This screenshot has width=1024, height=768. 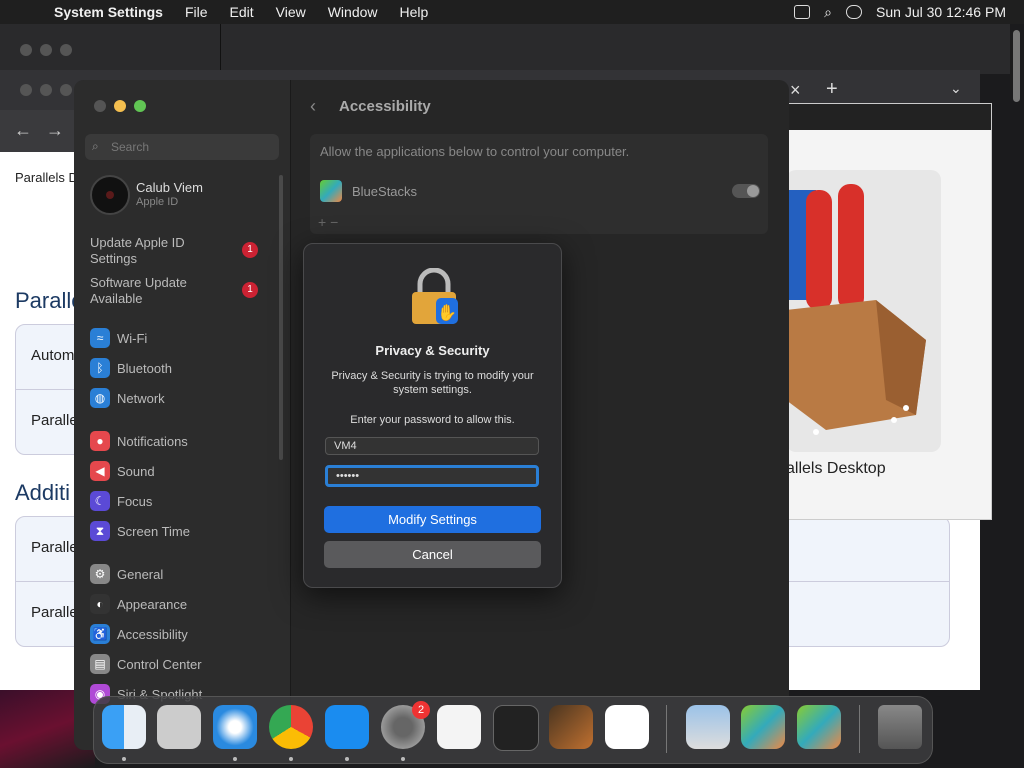 What do you see at coordinates (328, 222) in the screenshot?
I see `add-remove-buttons: + −` at bounding box center [328, 222].